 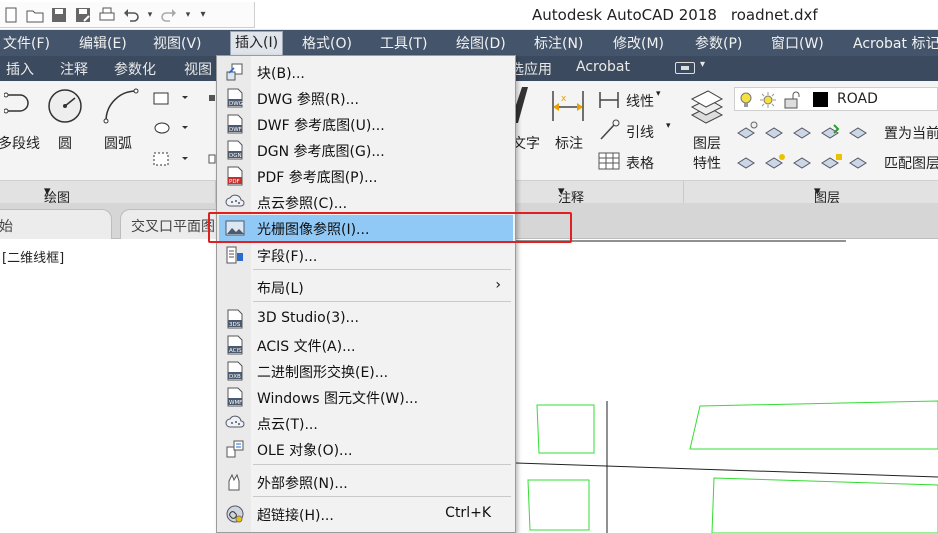 What do you see at coordinates (531, 69) in the screenshot?
I see `ribbon-tab-4: 选应用` at bounding box center [531, 69].